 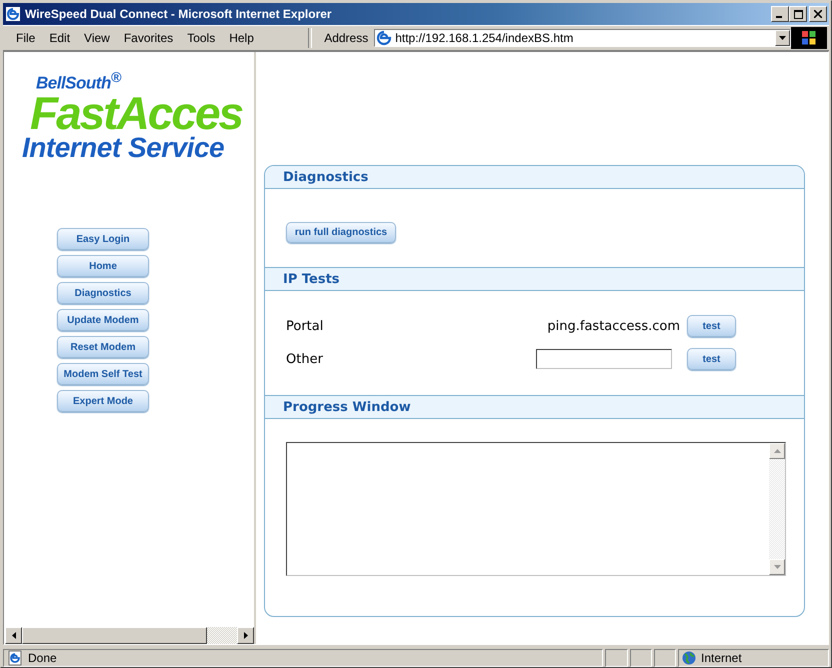 What do you see at coordinates (780, 14) in the screenshot?
I see `minimize-button` at bounding box center [780, 14].